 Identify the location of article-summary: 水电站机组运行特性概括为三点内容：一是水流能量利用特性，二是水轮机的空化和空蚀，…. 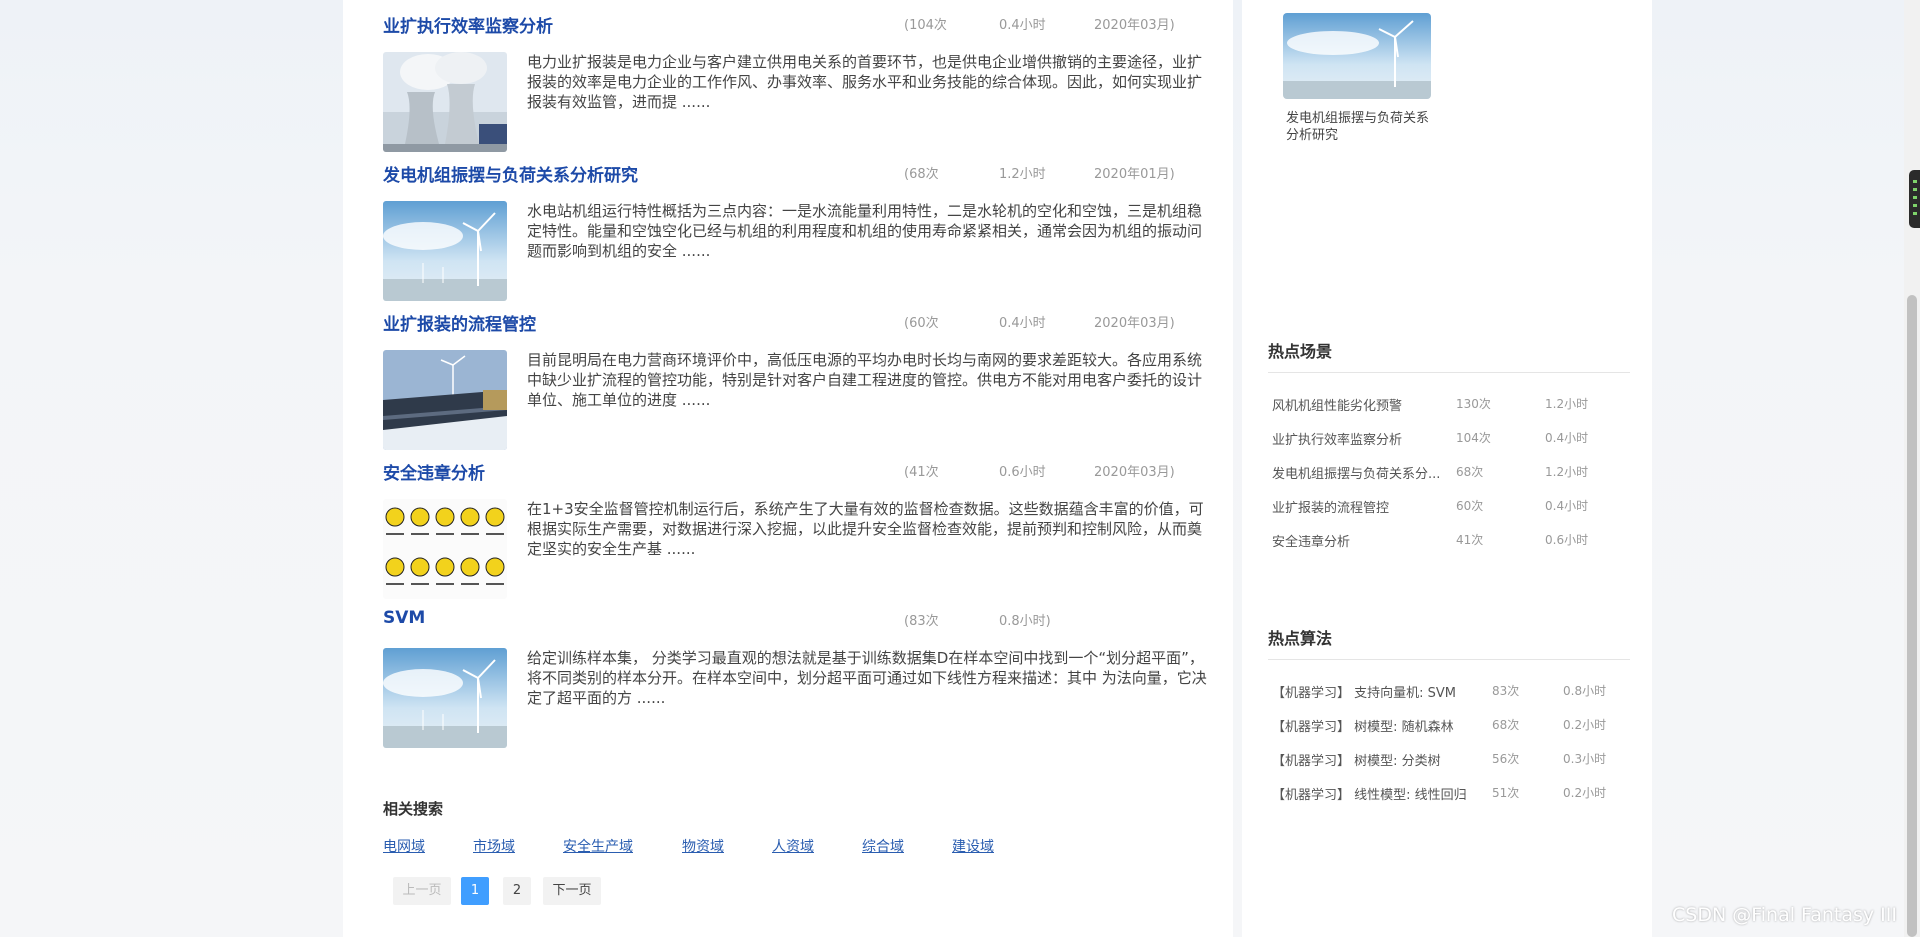
(865, 231).